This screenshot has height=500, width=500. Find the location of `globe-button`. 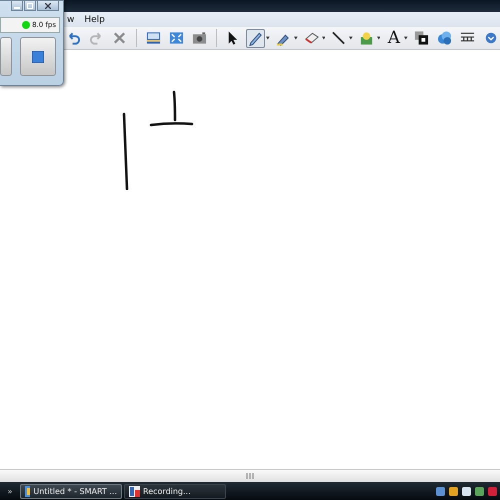

globe-button is located at coordinates (444, 38).